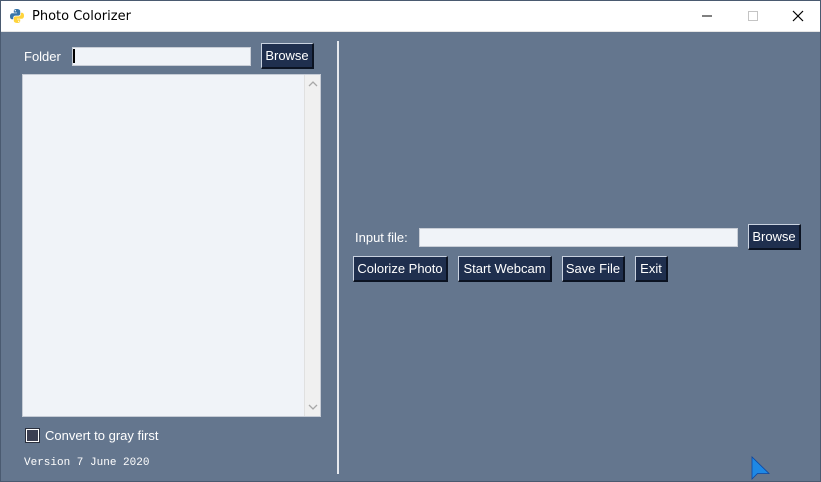 This screenshot has height=482, width=821. I want to click on maximize-button, so click(753, 16).